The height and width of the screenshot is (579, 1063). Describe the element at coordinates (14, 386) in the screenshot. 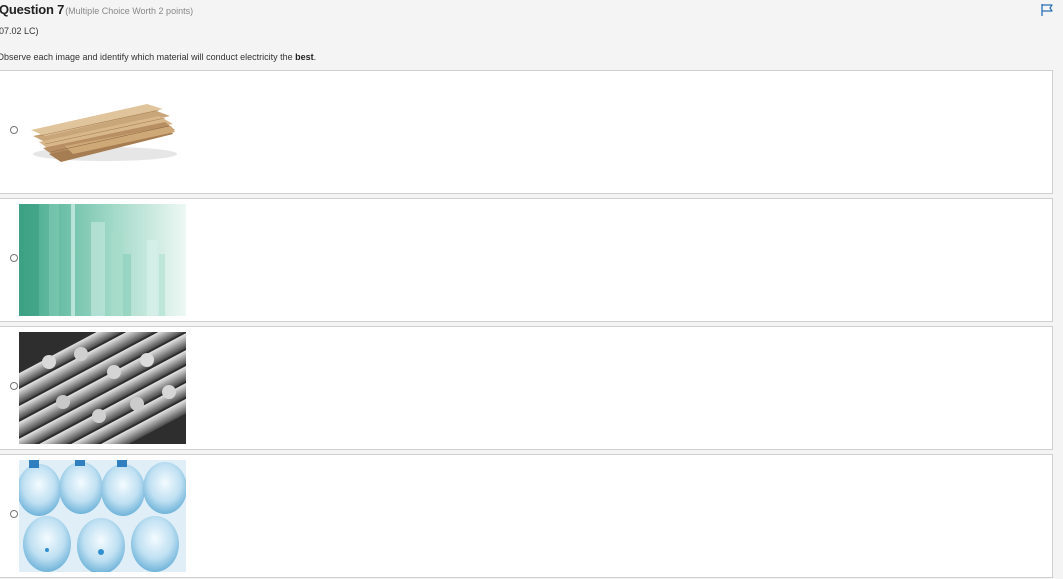

I see `choice-3-radio` at that location.